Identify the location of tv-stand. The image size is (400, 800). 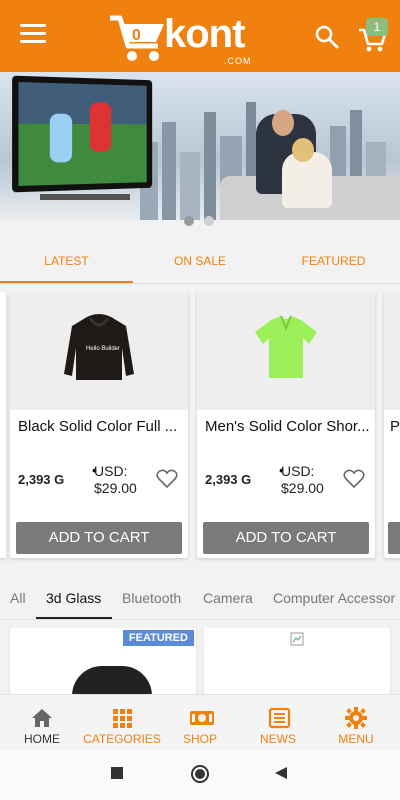
(85, 197).